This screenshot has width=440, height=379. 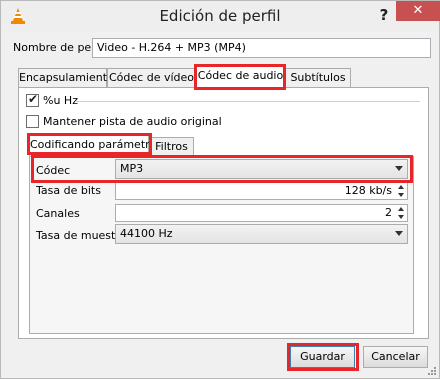 I want to click on bitrate-value: 128 kb/s, so click(x=368, y=190).